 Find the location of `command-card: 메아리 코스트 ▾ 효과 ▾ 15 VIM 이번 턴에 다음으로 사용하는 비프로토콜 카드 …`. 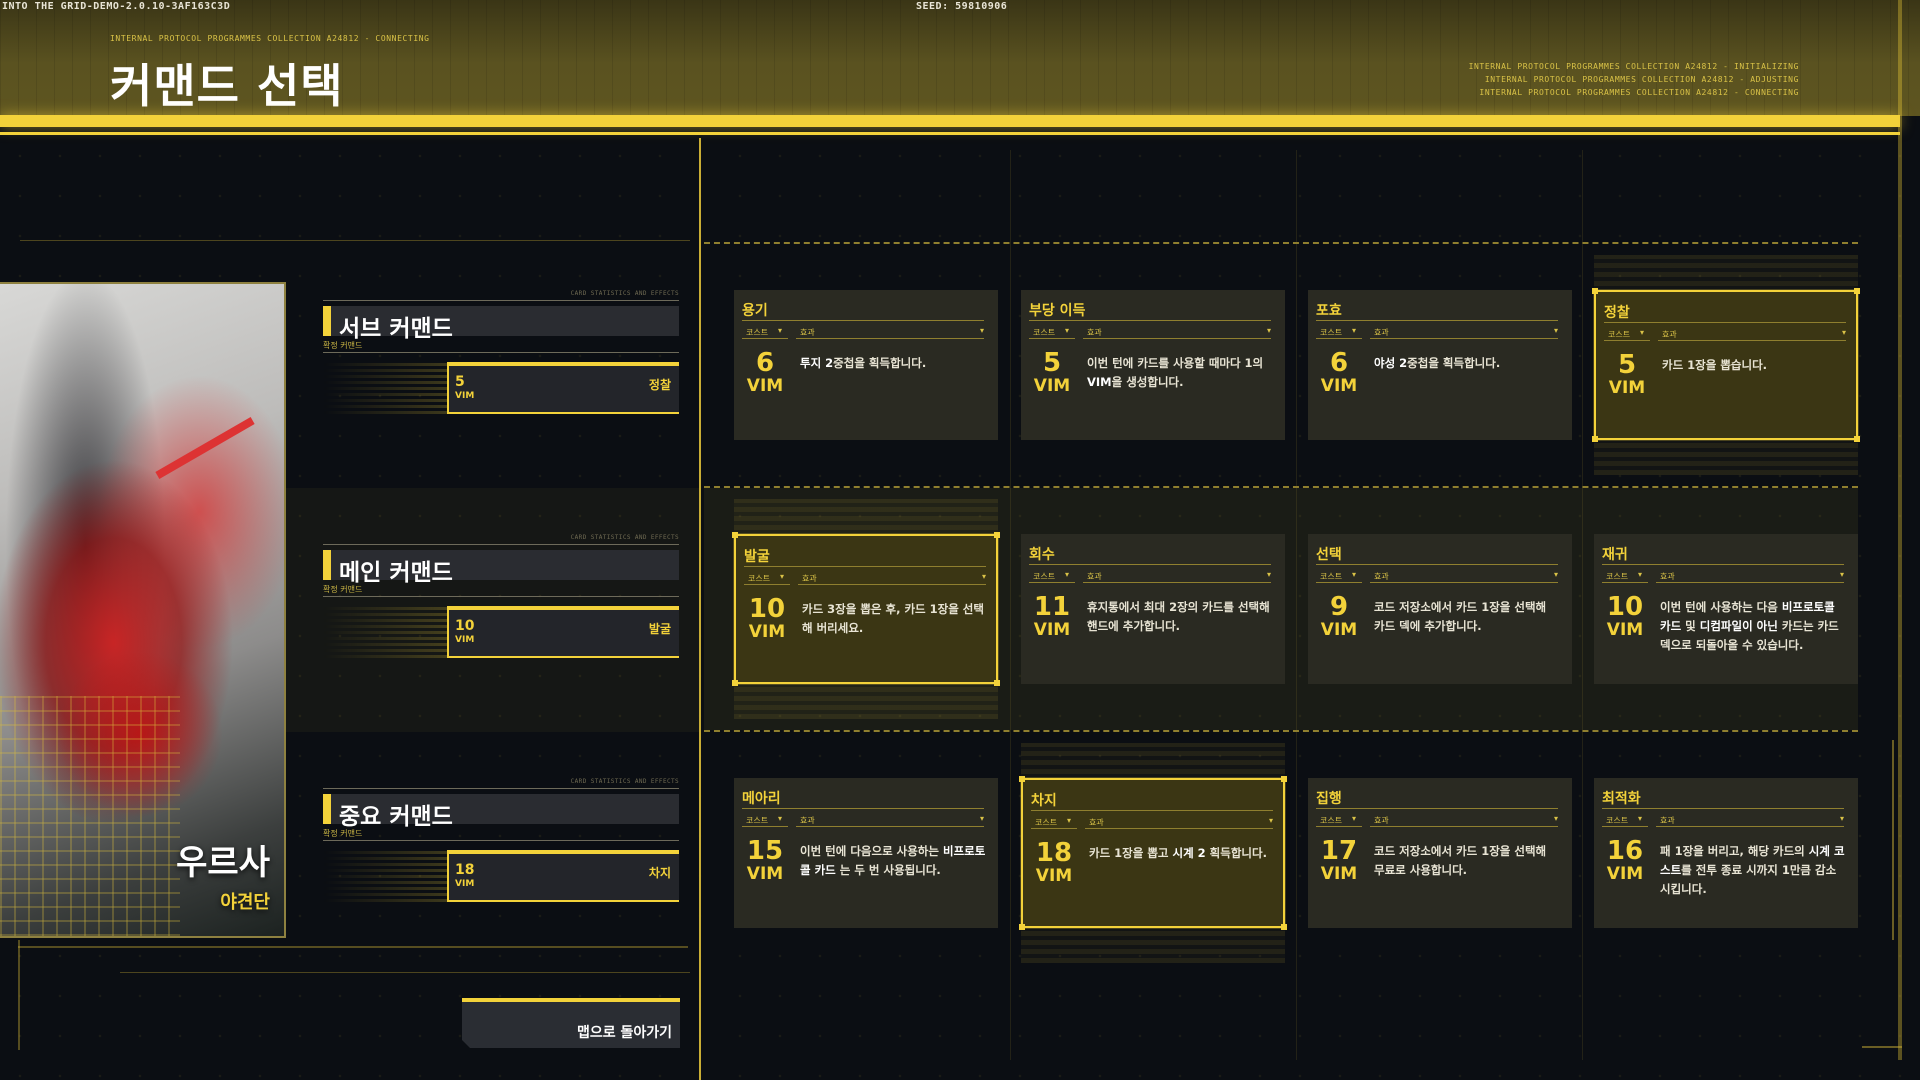

command-card: 메아리 코스트 ▾ 효과 ▾ 15 VIM 이번 턴에 다음으로 사용하는 비프로토콜 카드 … is located at coordinates (866, 853).